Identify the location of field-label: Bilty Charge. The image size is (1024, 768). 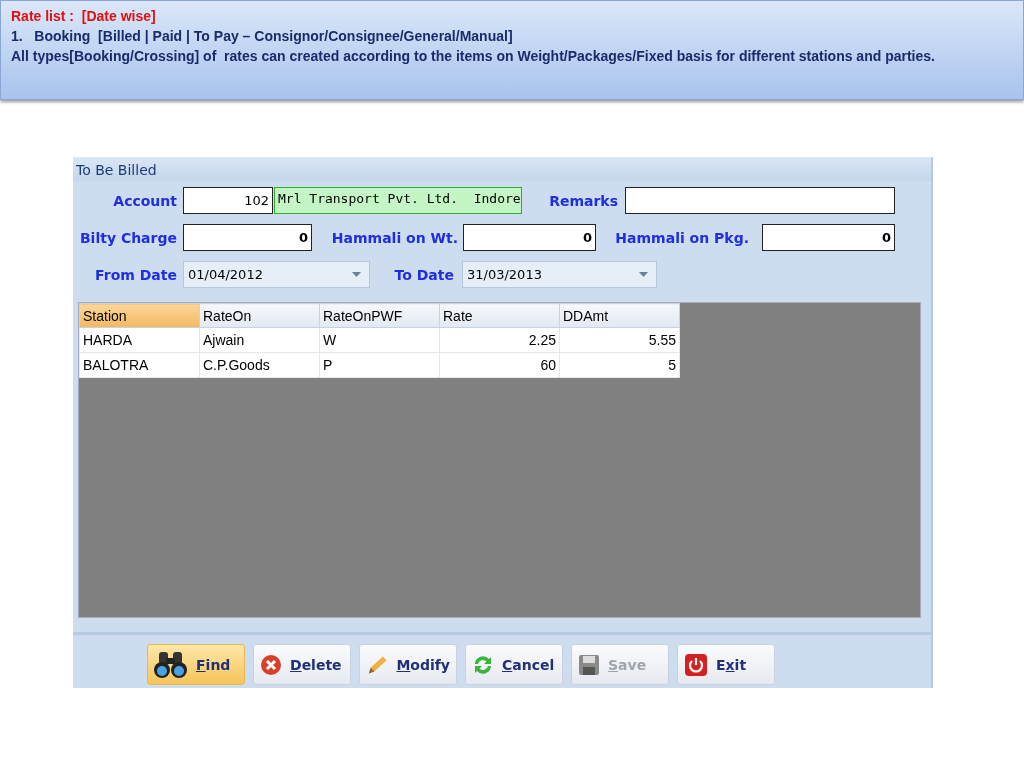
(128, 237).